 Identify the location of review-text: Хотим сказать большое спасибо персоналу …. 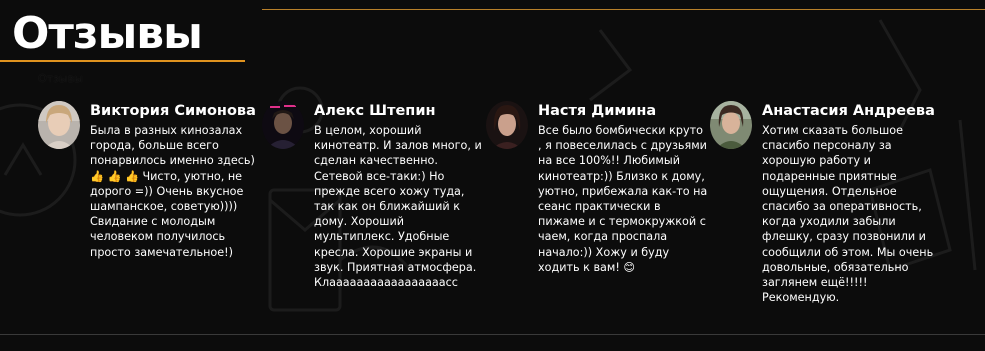
(848, 214).